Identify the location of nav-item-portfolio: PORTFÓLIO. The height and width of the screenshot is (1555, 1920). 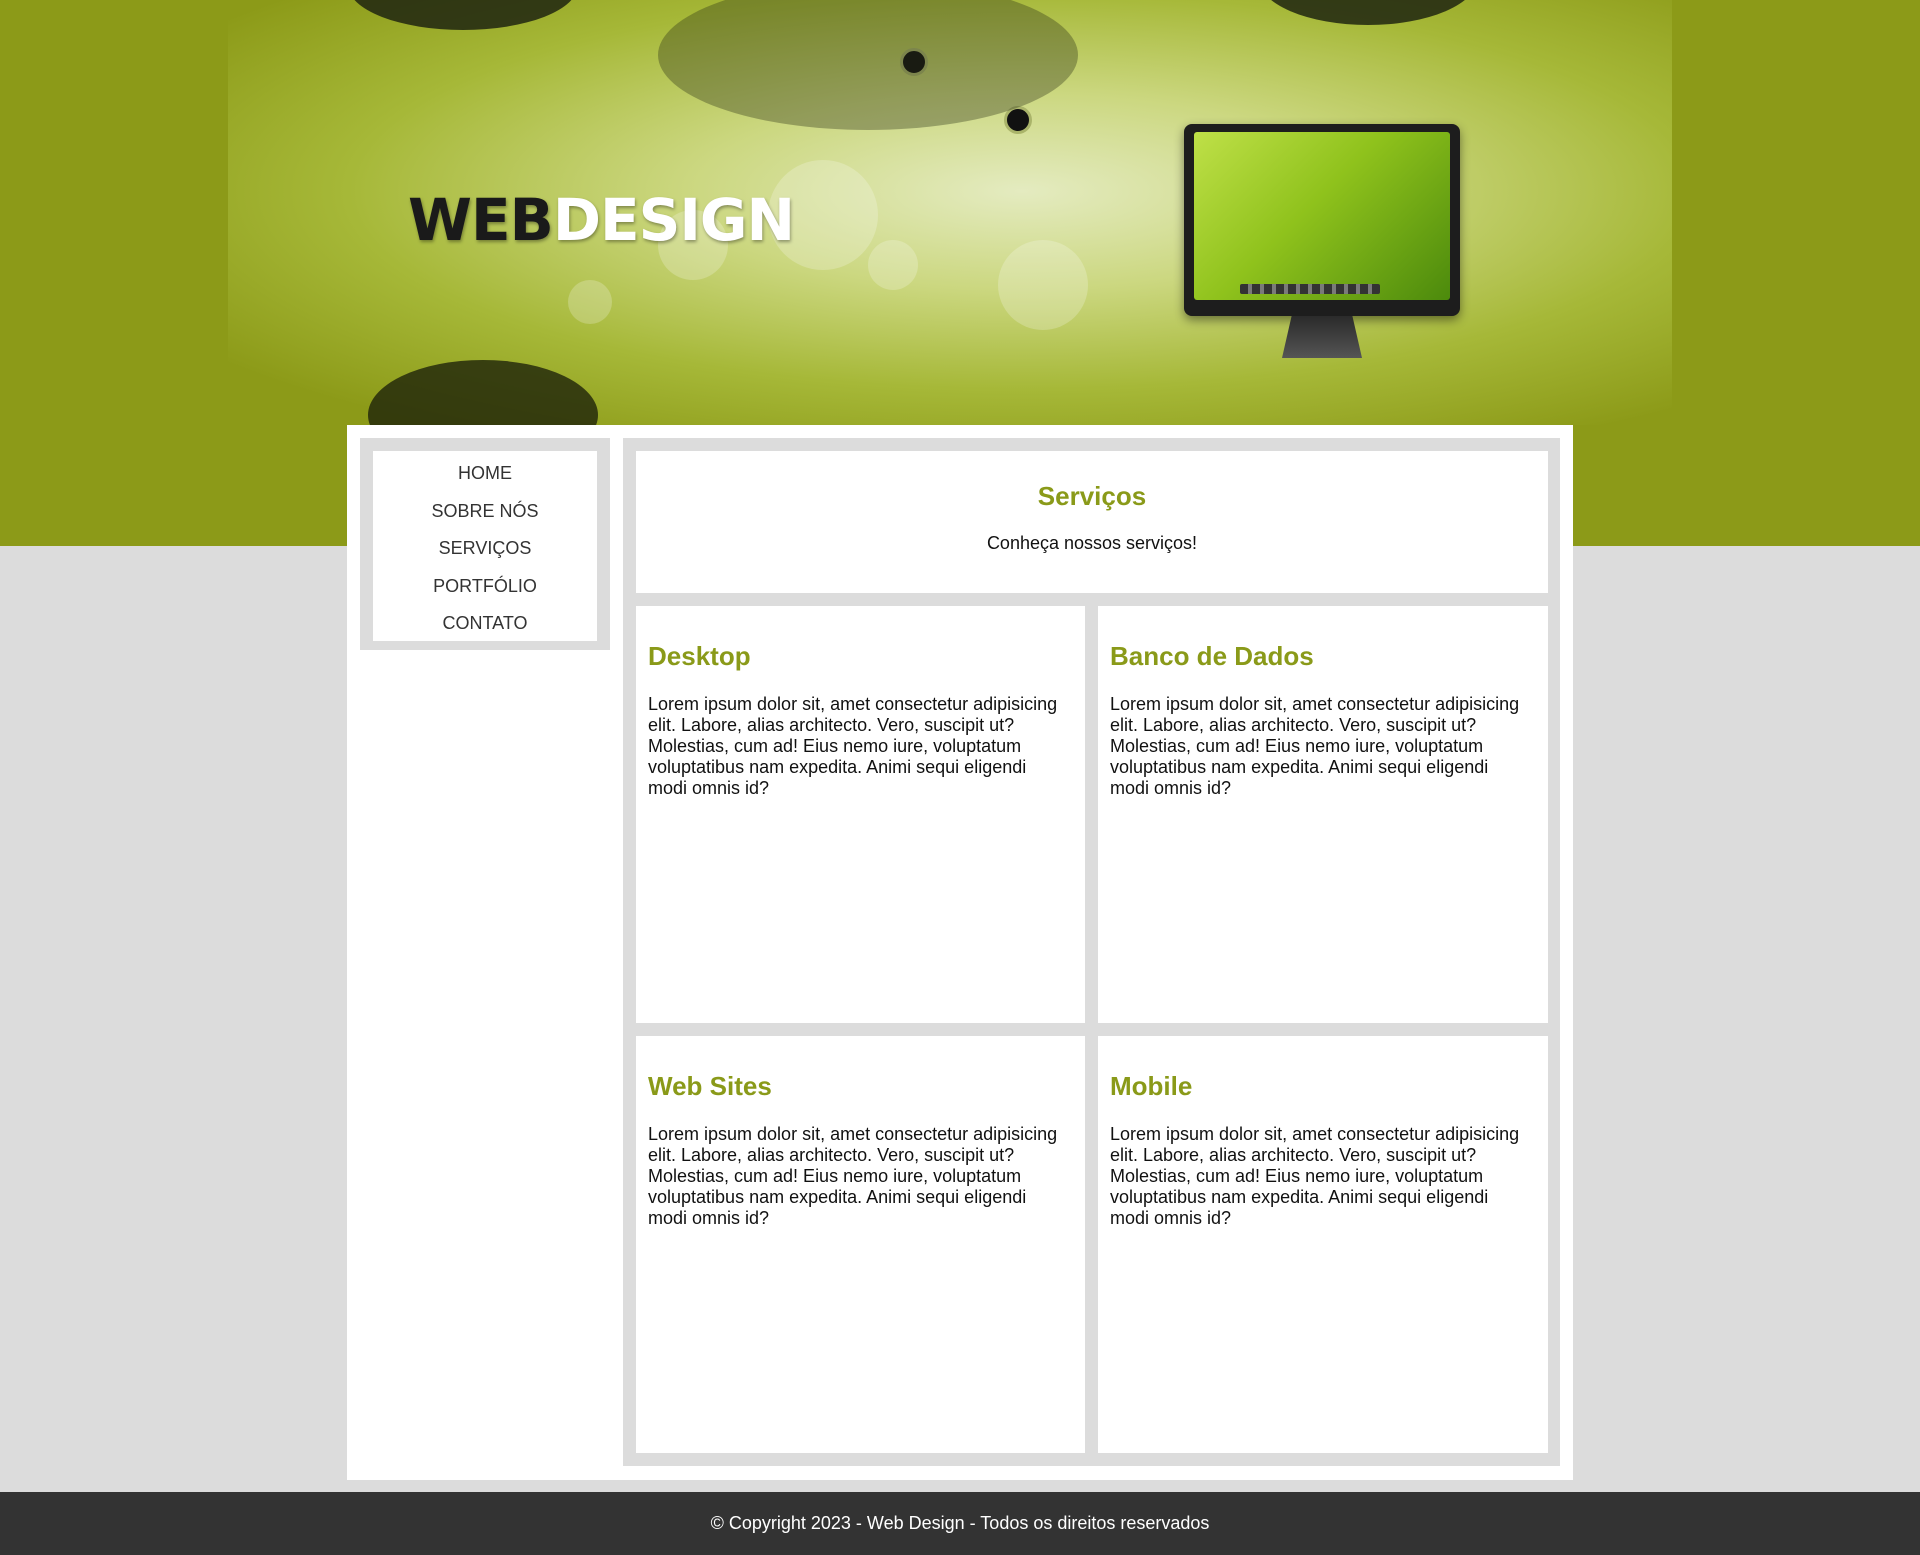
(485, 587).